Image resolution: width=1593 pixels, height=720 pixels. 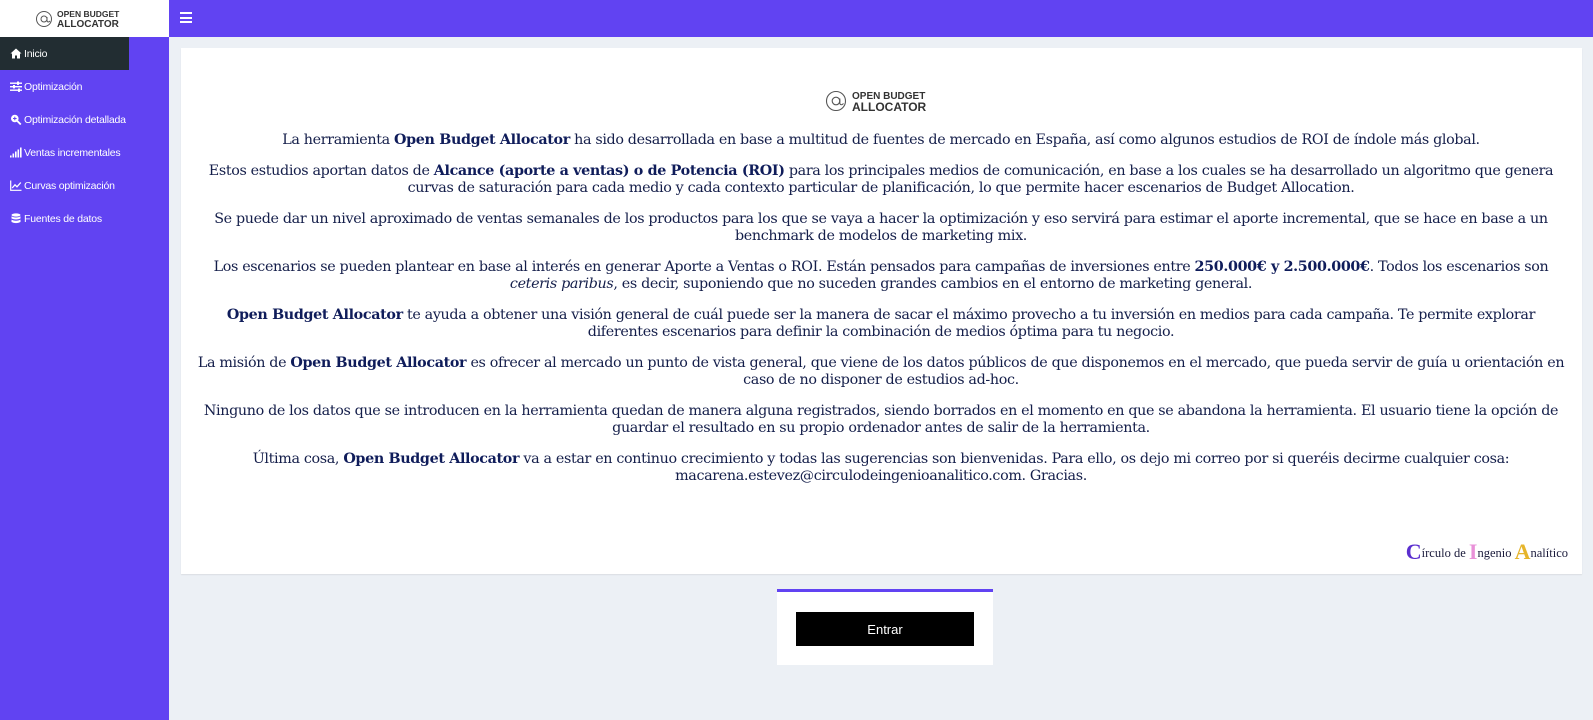 What do you see at coordinates (15, 185) in the screenshot?
I see `line-chart-icon` at bounding box center [15, 185].